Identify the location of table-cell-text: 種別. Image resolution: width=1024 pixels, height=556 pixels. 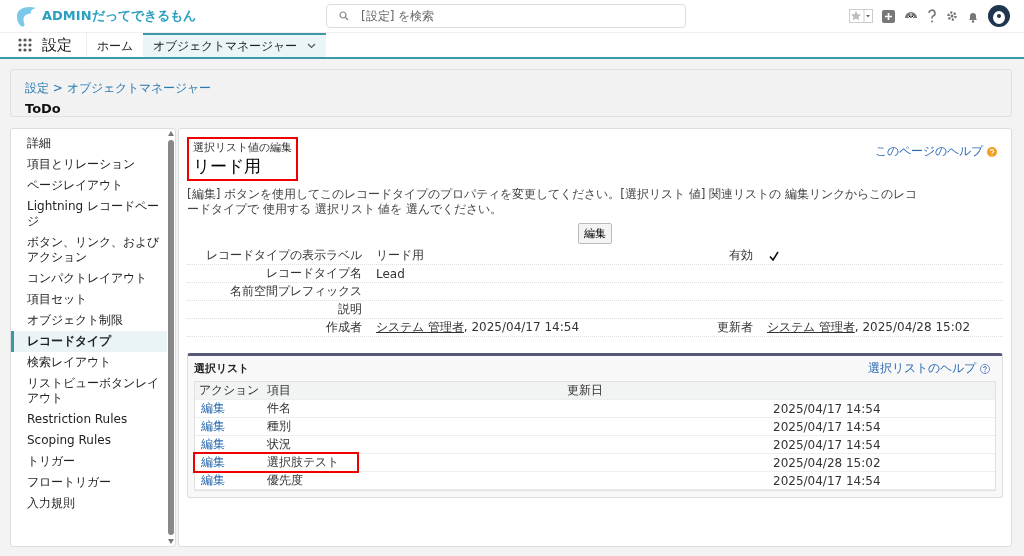
(279, 426).